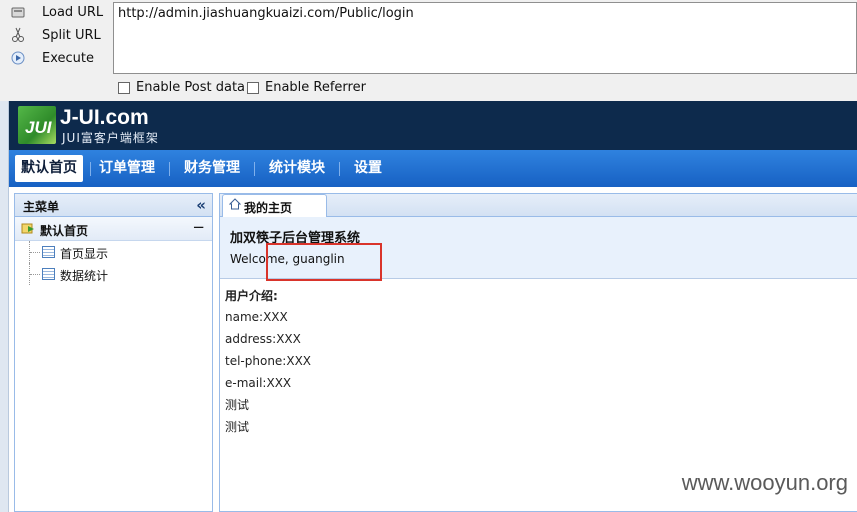 This screenshot has height=512, width=857. Describe the element at coordinates (84, 276) in the screenshot. I see `sidebar-item-label: 数据统计` at that location.